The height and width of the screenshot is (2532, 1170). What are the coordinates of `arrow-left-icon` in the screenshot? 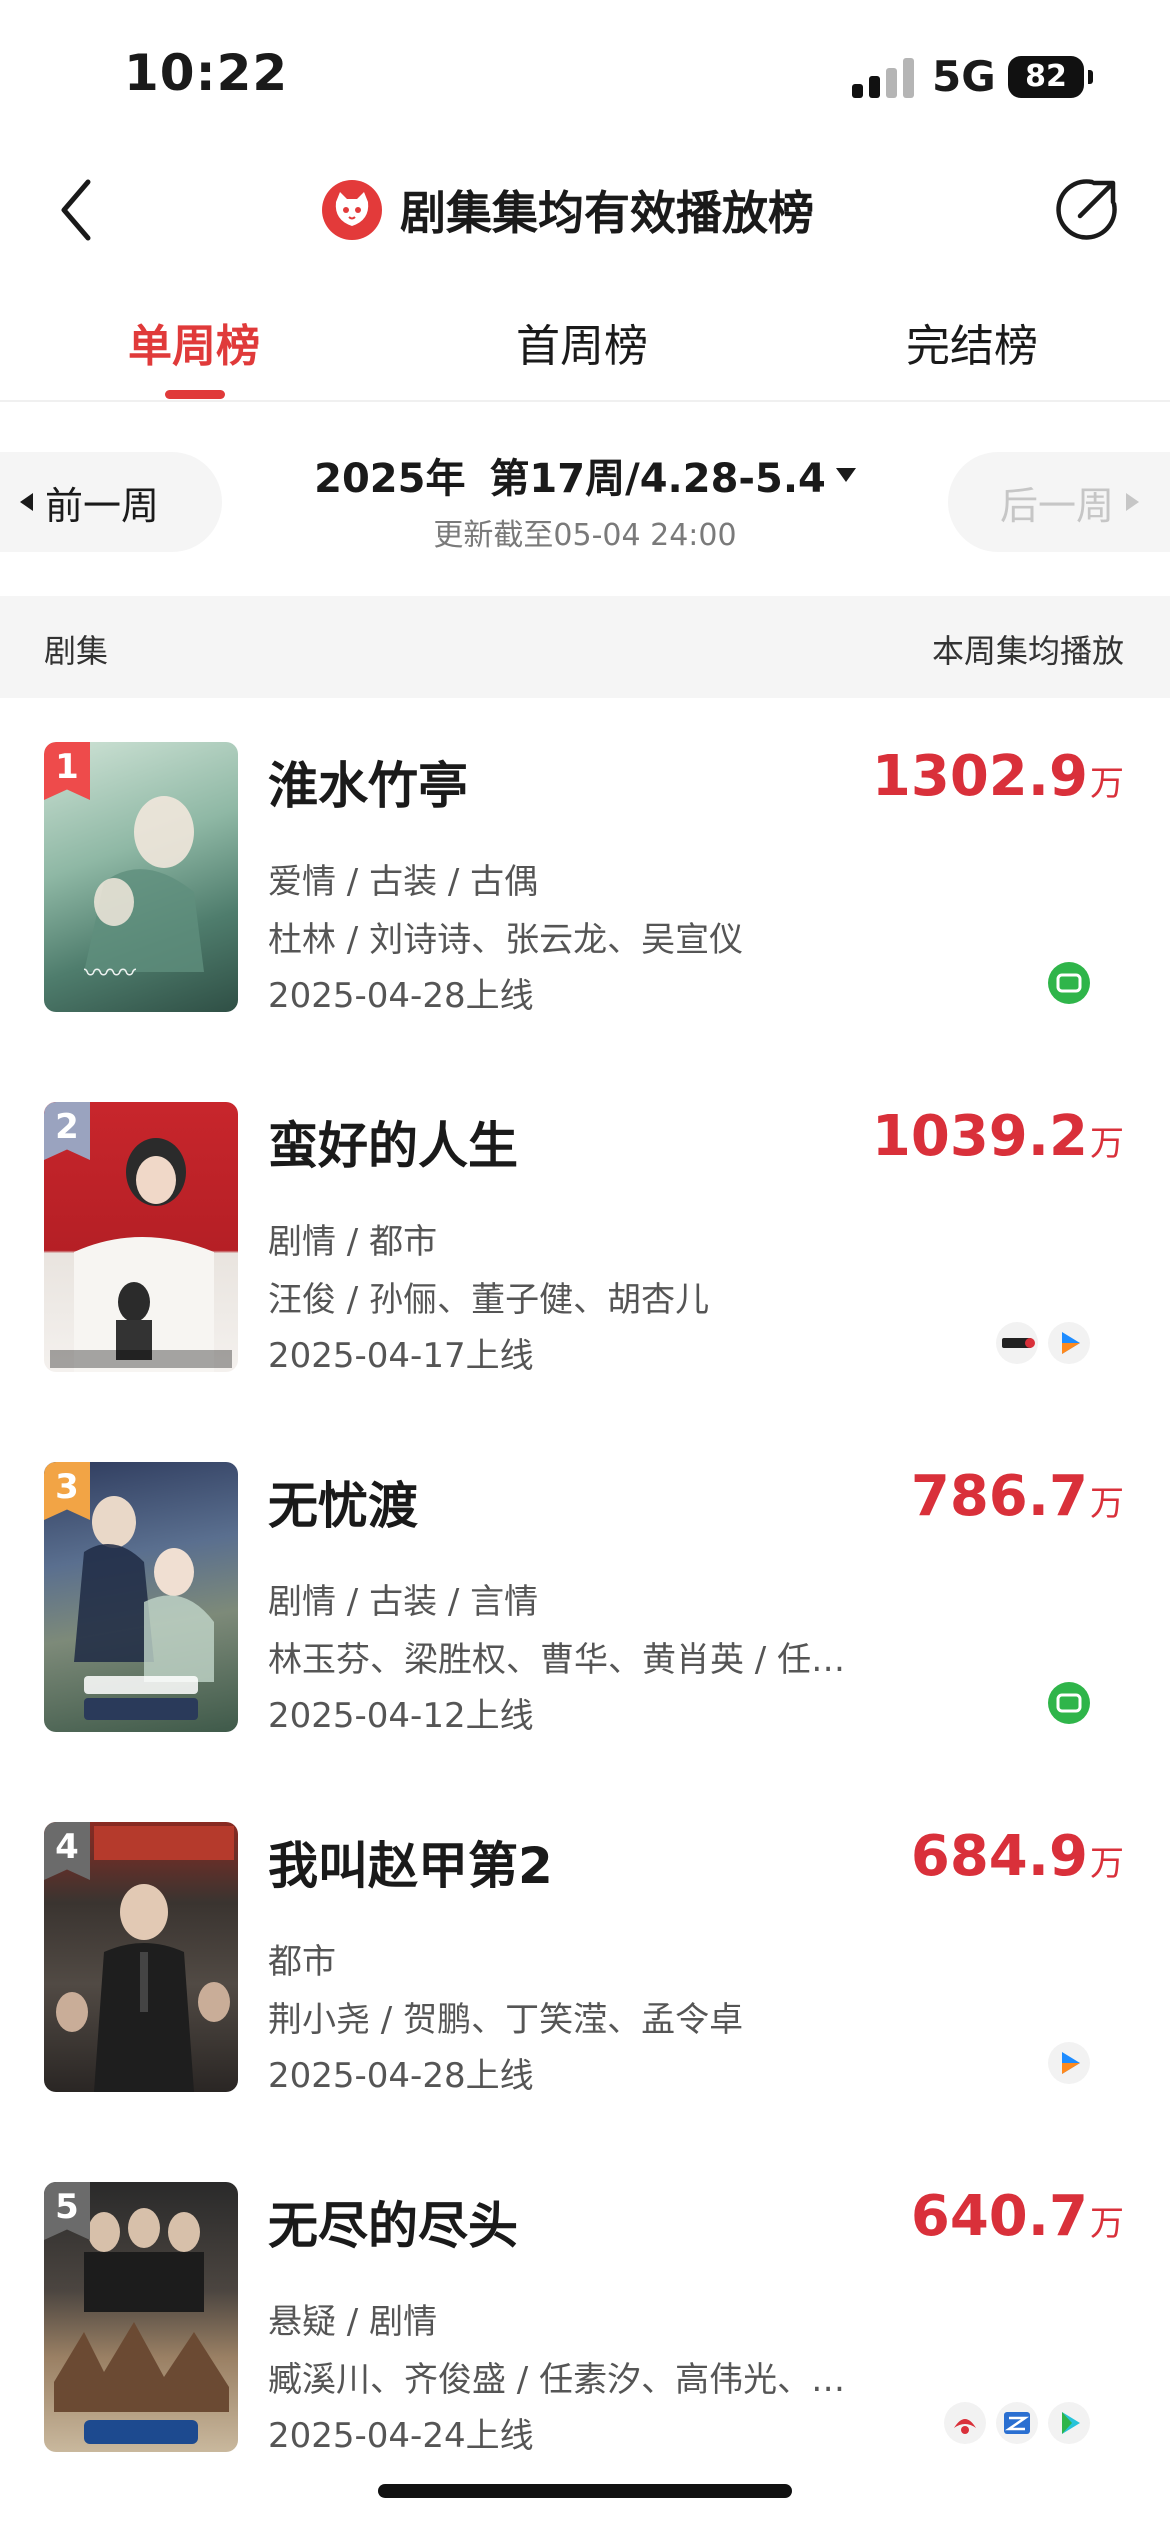 It's located at (26, 502).